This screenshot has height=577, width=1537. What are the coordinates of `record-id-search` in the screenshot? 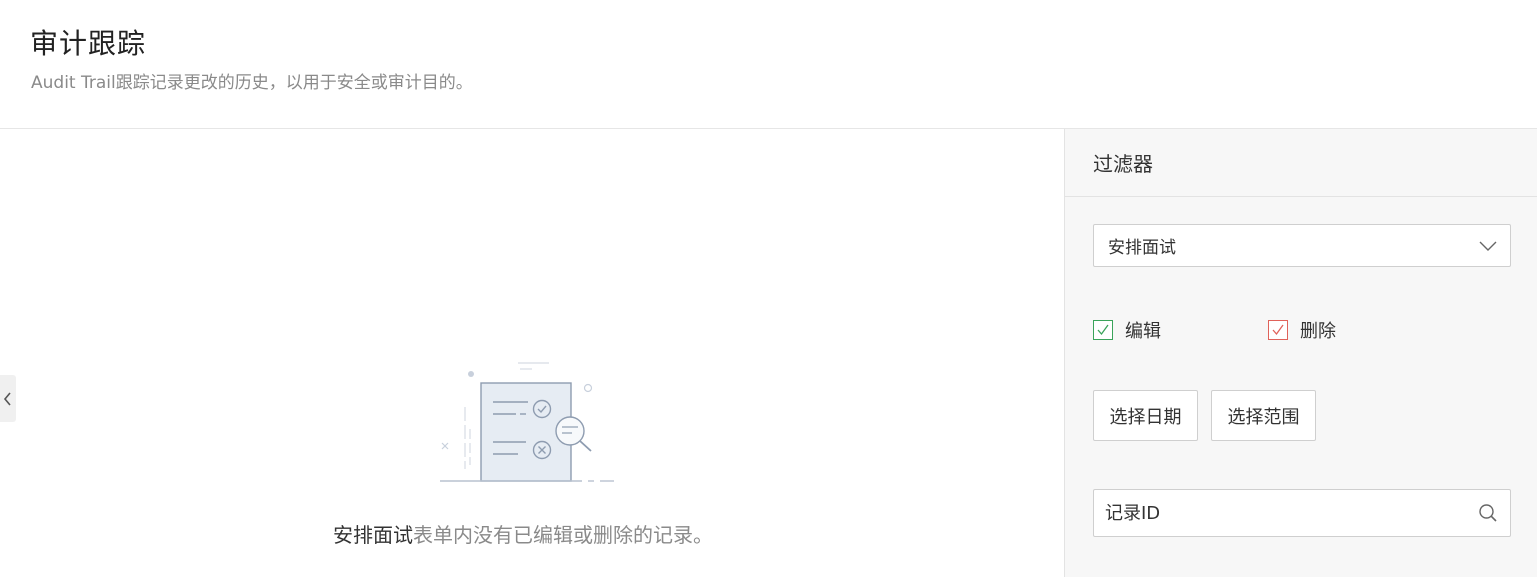 It's located at (1302, 513).